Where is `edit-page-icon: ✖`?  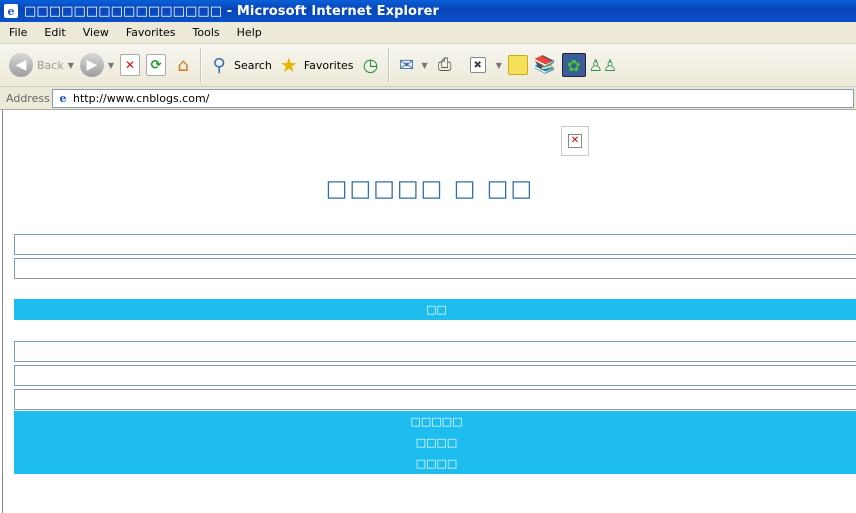 edit-page-icon: ✖ is located at coordinates (477, 65).